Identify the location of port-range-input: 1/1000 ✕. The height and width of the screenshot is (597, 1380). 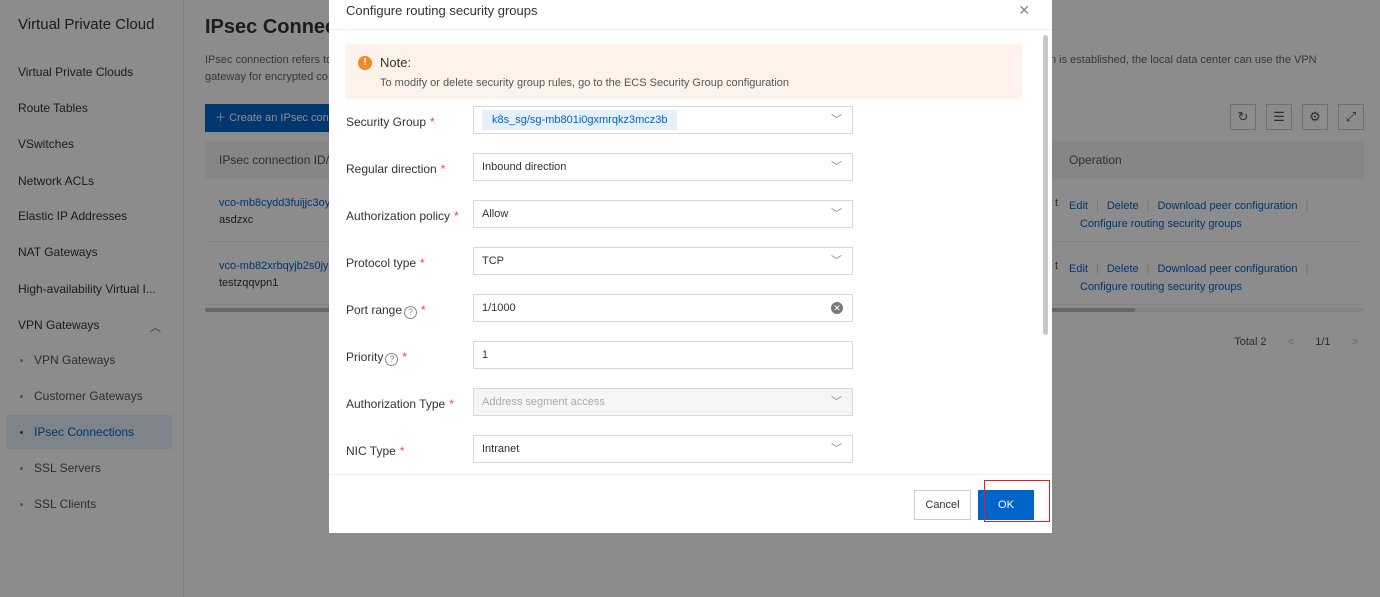
(663, 308).